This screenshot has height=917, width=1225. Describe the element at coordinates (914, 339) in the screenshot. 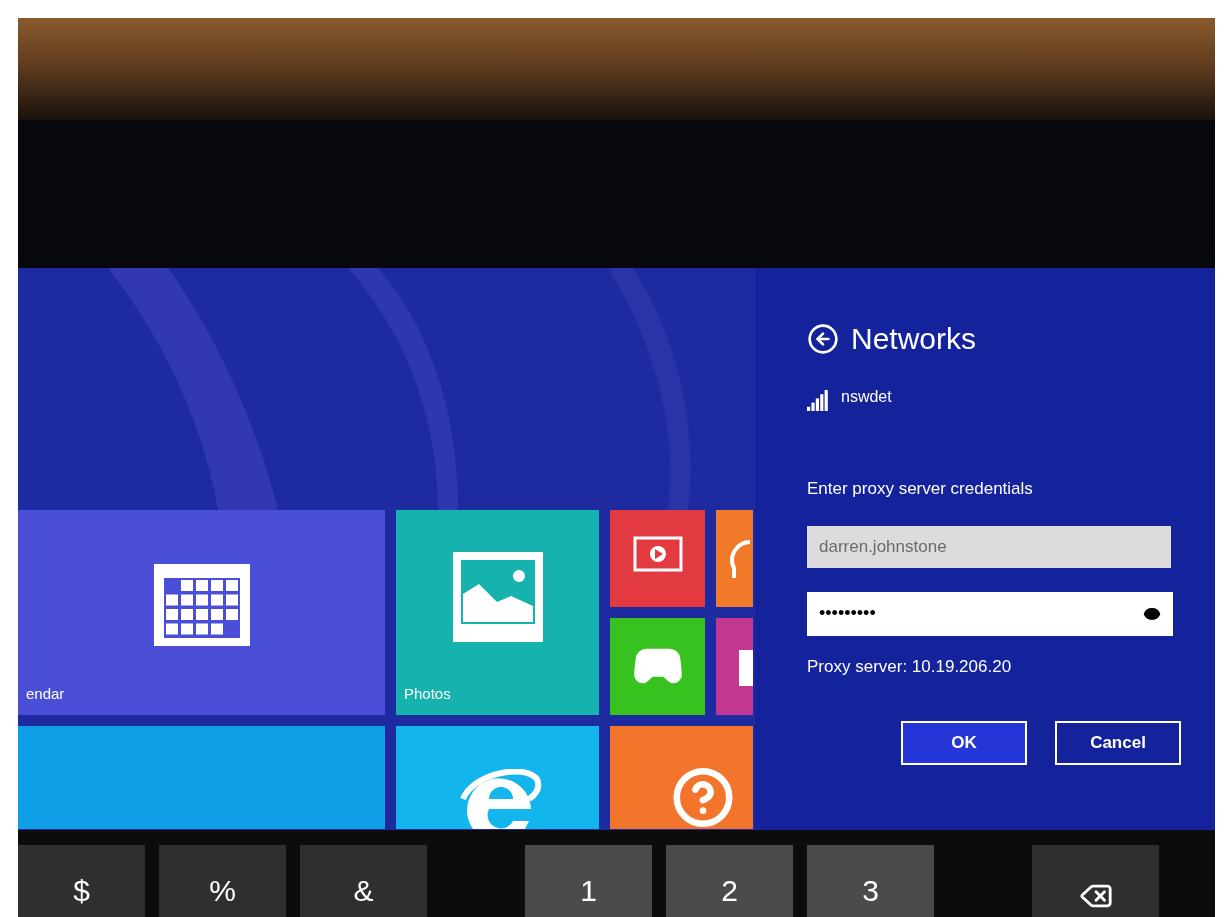

I see `panel-title: Networks` at that location.